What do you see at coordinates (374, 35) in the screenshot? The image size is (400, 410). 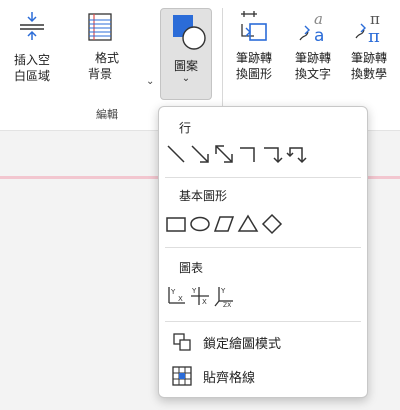 I see `svg-text: π` at bounding box center [374, 35].